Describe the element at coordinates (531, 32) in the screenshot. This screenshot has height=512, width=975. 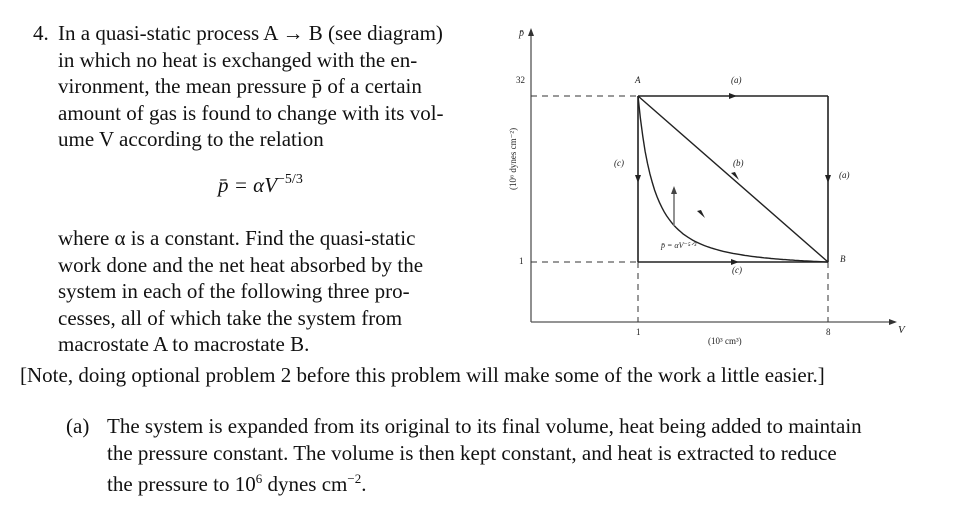
I see `y-axis-arrow-icon` at that location.